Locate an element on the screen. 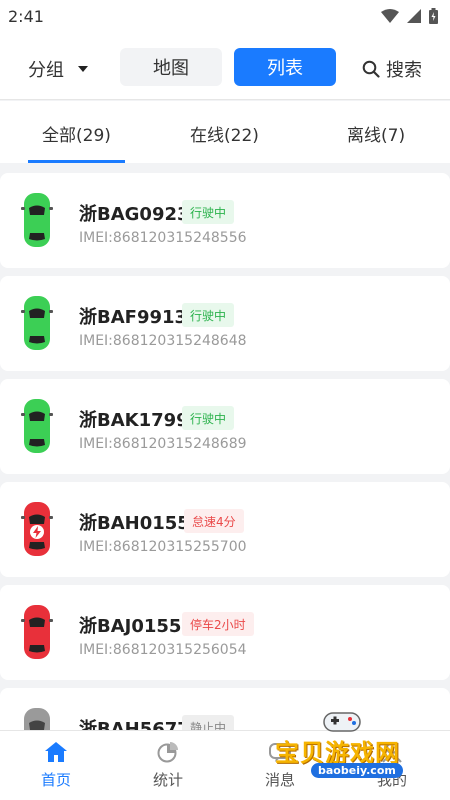  tab-offline: 离线(7) is located at coordinates (376, 133).